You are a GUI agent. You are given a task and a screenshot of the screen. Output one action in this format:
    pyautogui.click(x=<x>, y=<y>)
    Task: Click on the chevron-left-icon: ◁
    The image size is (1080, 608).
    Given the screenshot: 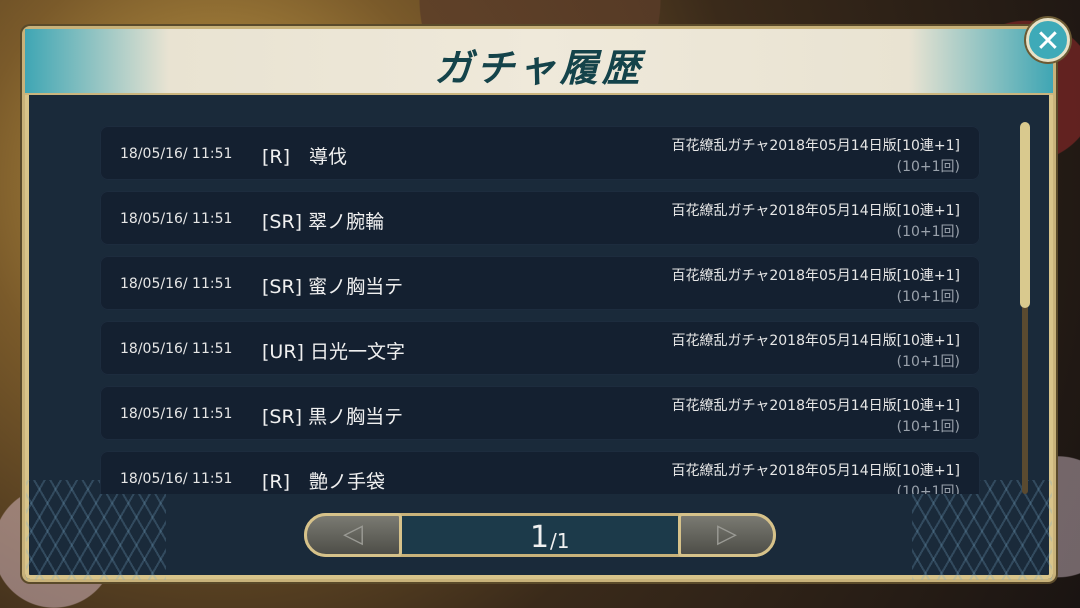 What is the action you would take?
    pyautogui.click(x=353, y=534)
    